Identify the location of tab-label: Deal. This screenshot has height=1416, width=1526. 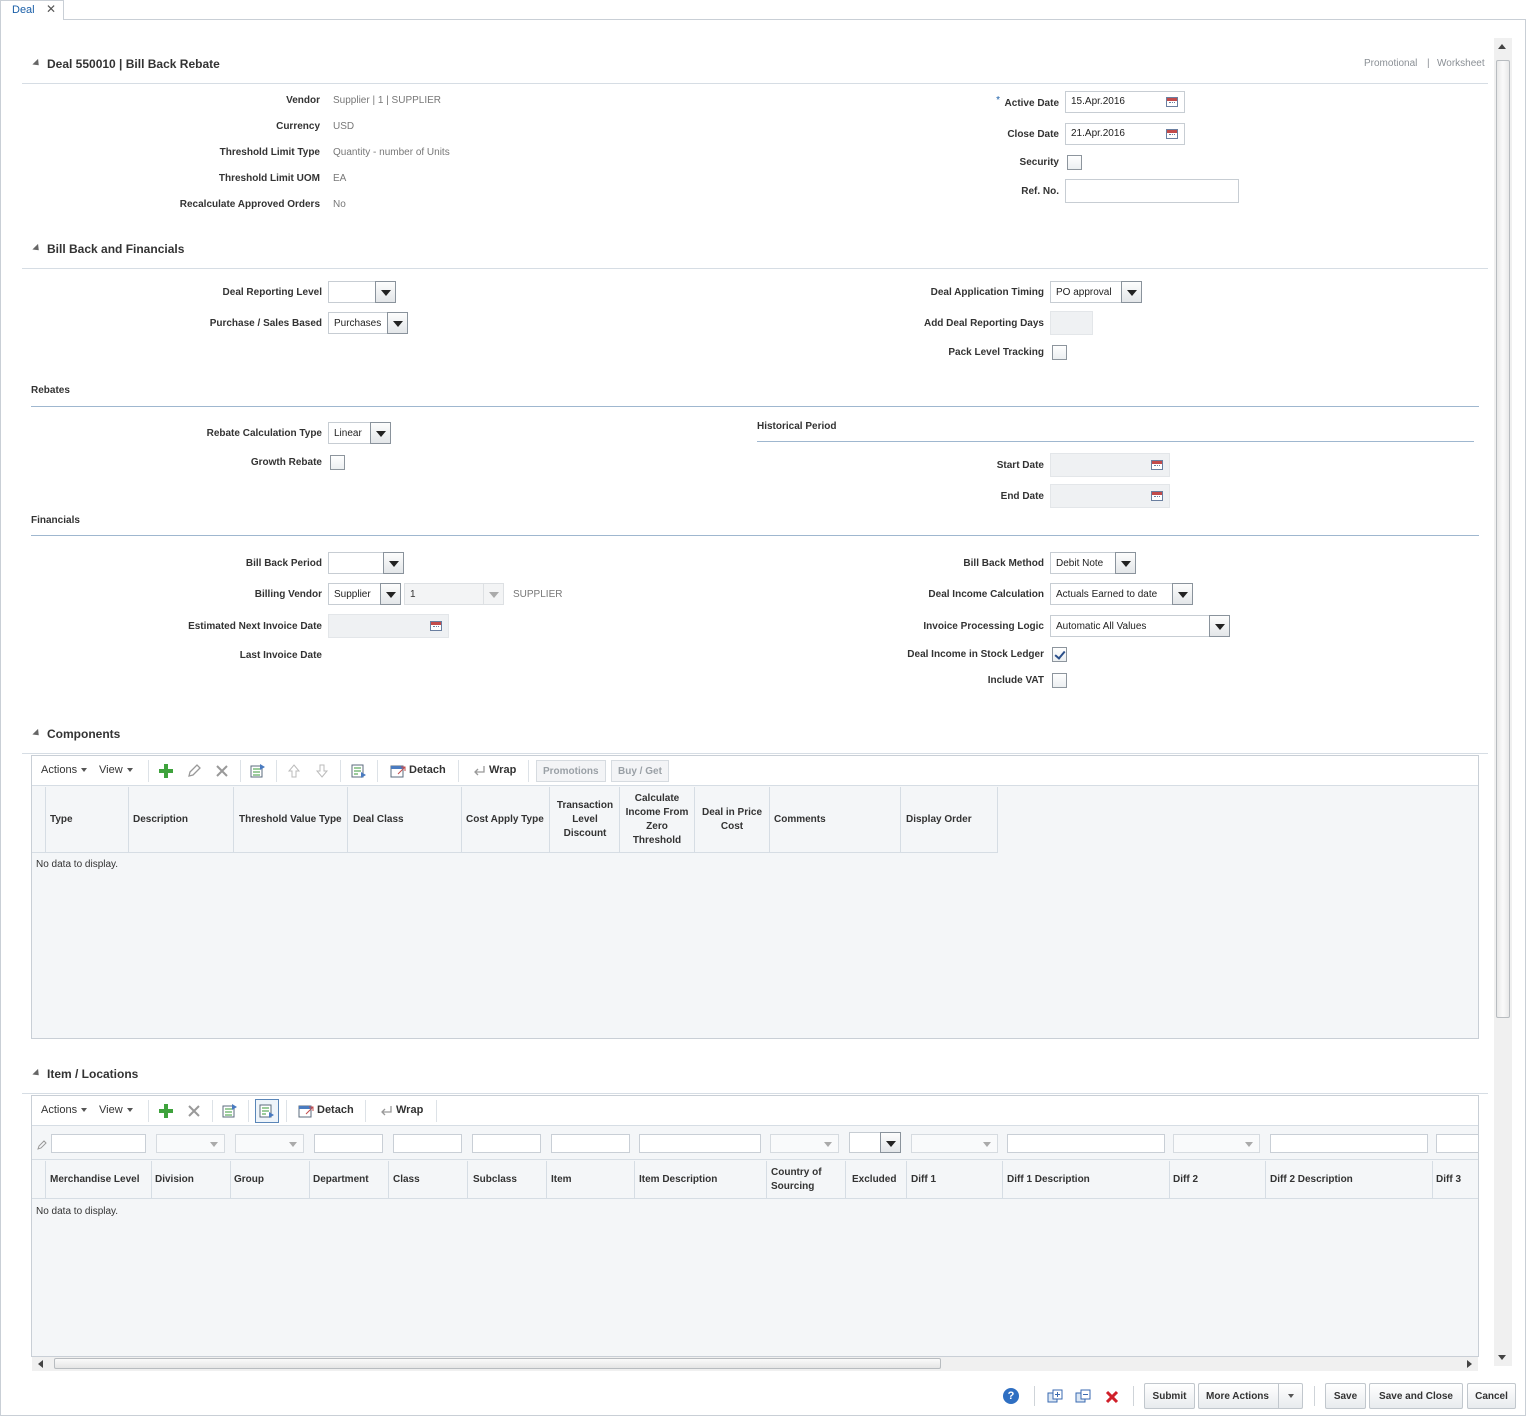
(23, 10).